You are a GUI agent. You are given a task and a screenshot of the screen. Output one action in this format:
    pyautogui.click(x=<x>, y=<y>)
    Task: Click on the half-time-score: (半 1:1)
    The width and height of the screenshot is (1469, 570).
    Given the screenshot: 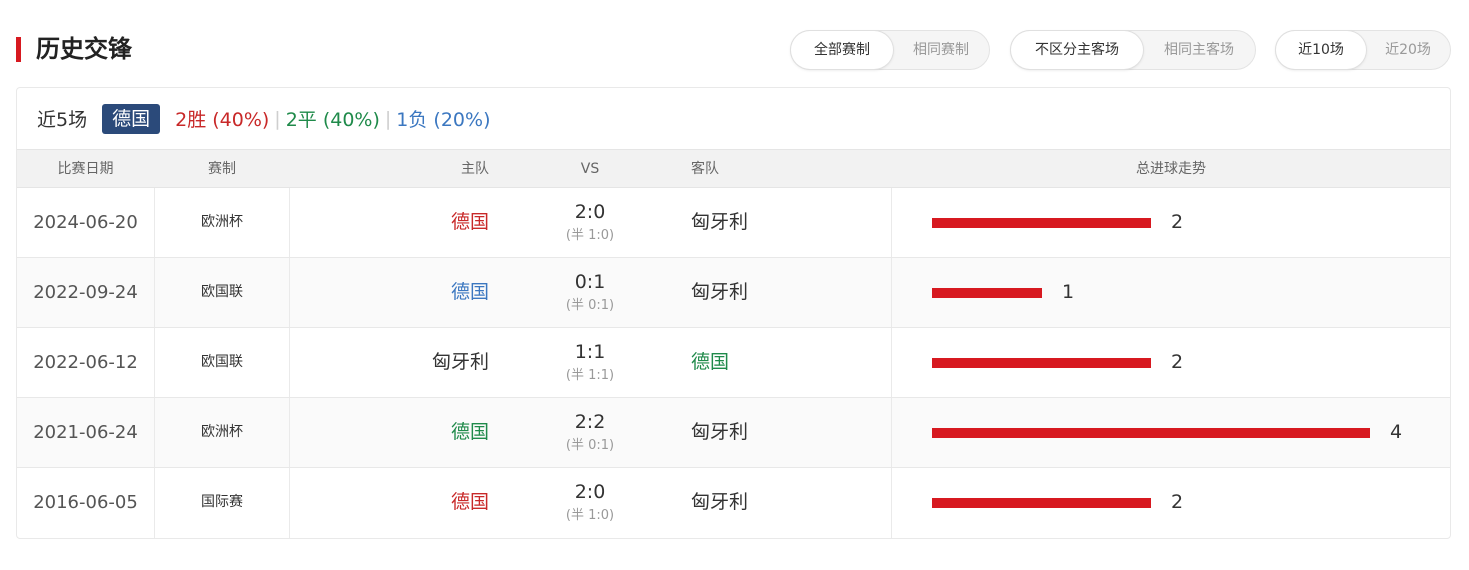 What is the action you would take?
    pyautogui.click(x=590, y=375)
    